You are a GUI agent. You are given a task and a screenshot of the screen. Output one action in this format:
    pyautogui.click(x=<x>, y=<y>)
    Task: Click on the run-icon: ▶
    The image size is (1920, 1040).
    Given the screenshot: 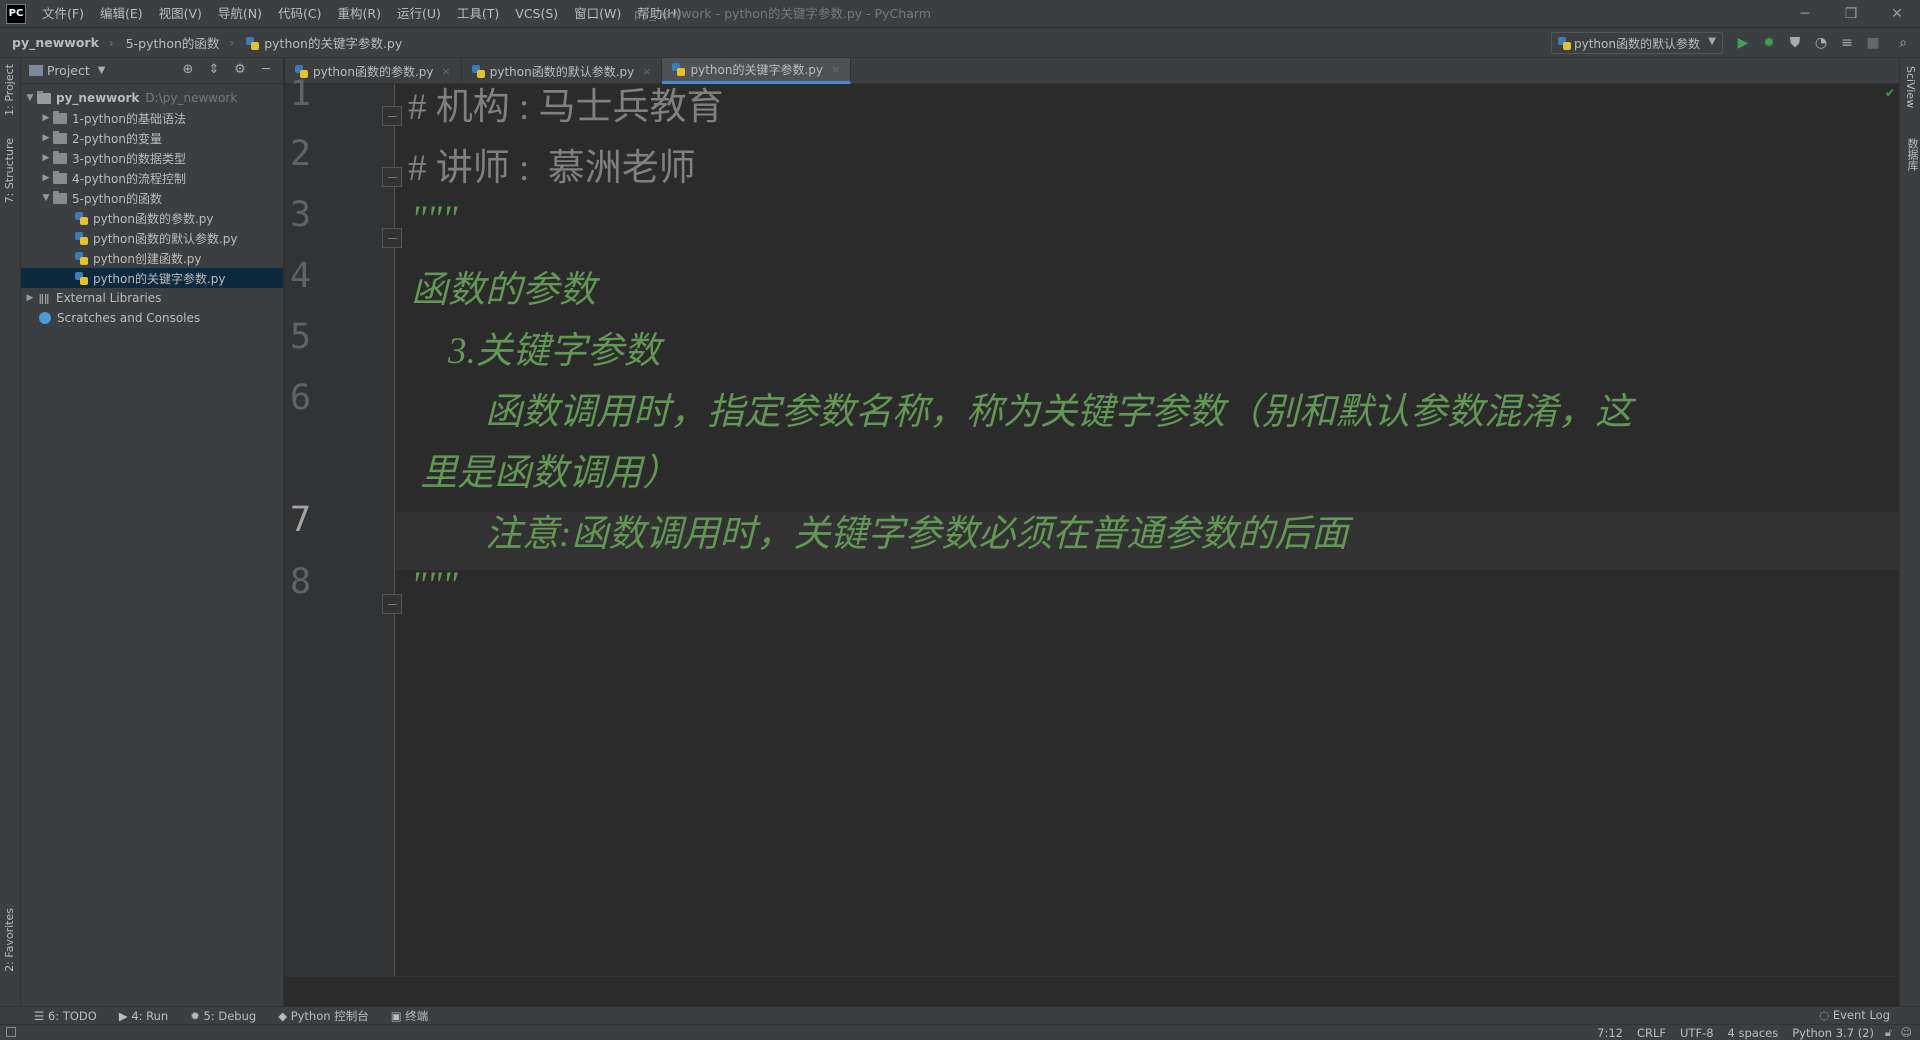 What is the action you would take?
    pyautogui.click(x=1743, y=43)
    